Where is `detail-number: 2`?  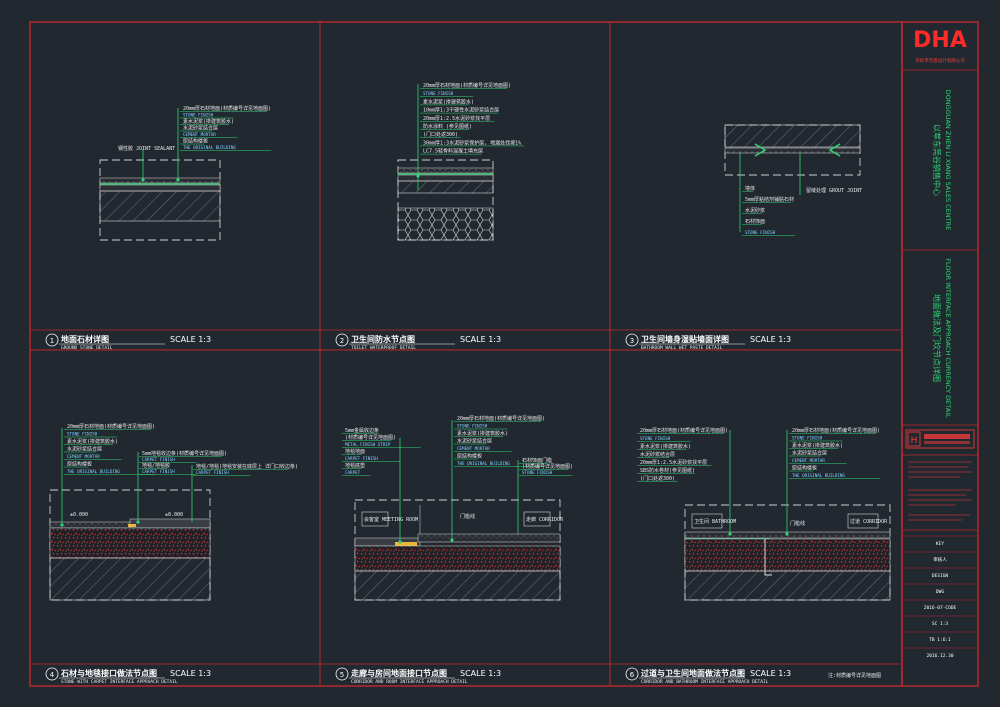
detail-number: 2 is located at coordinates (342, 341).